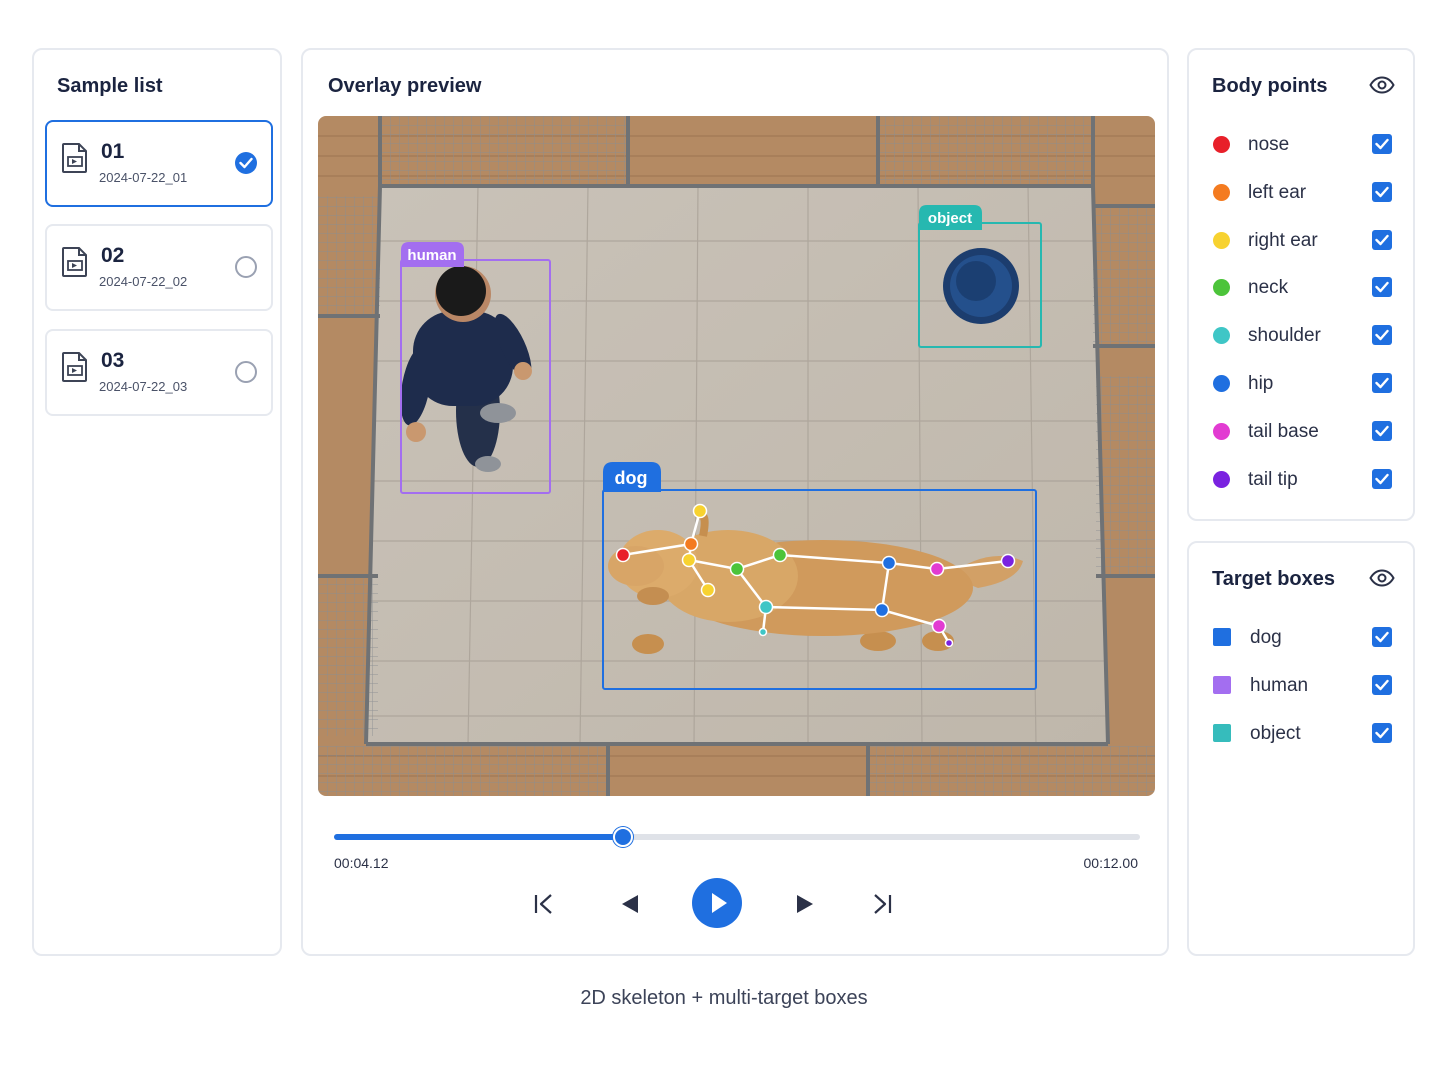 The height and width of the screenshot is (1086, 1448). I want to click on body-point-row-right-ear: right ear, so click(1301, 241).